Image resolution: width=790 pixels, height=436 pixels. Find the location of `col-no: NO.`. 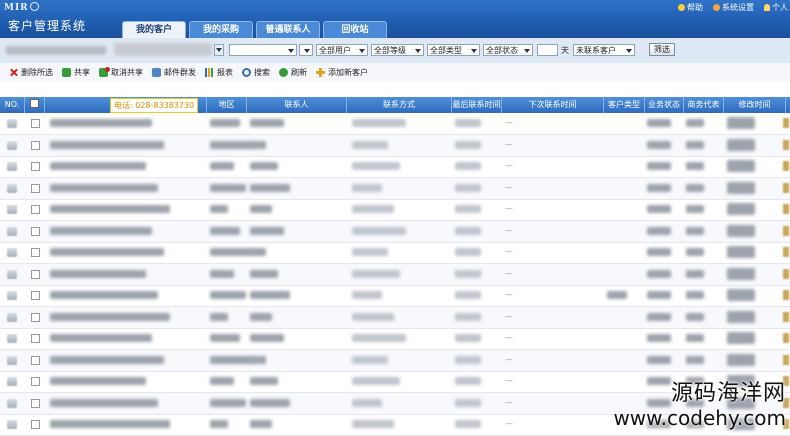

col-no: NO. is located at coordinates (12, 105).